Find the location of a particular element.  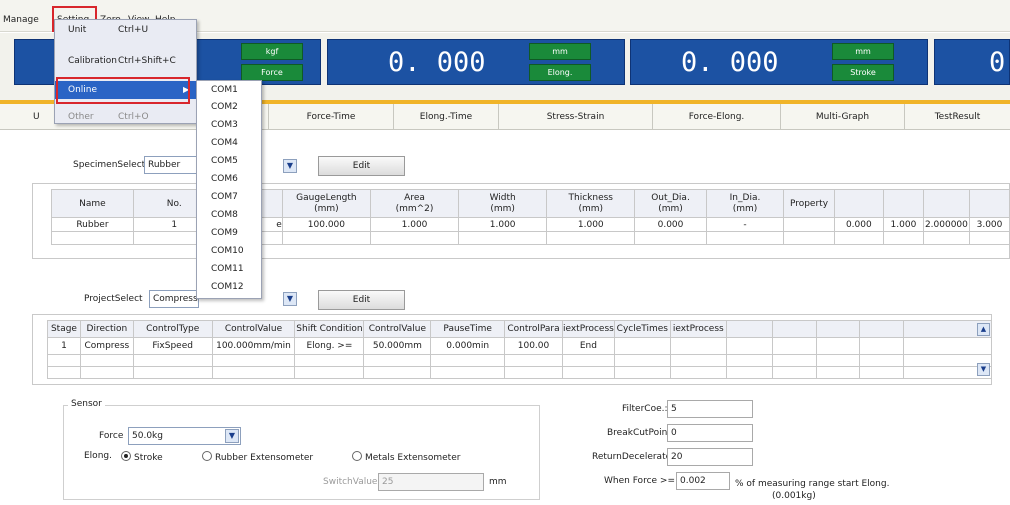

scroll-up-icon: ▲ is located at coordinates (983, 329).